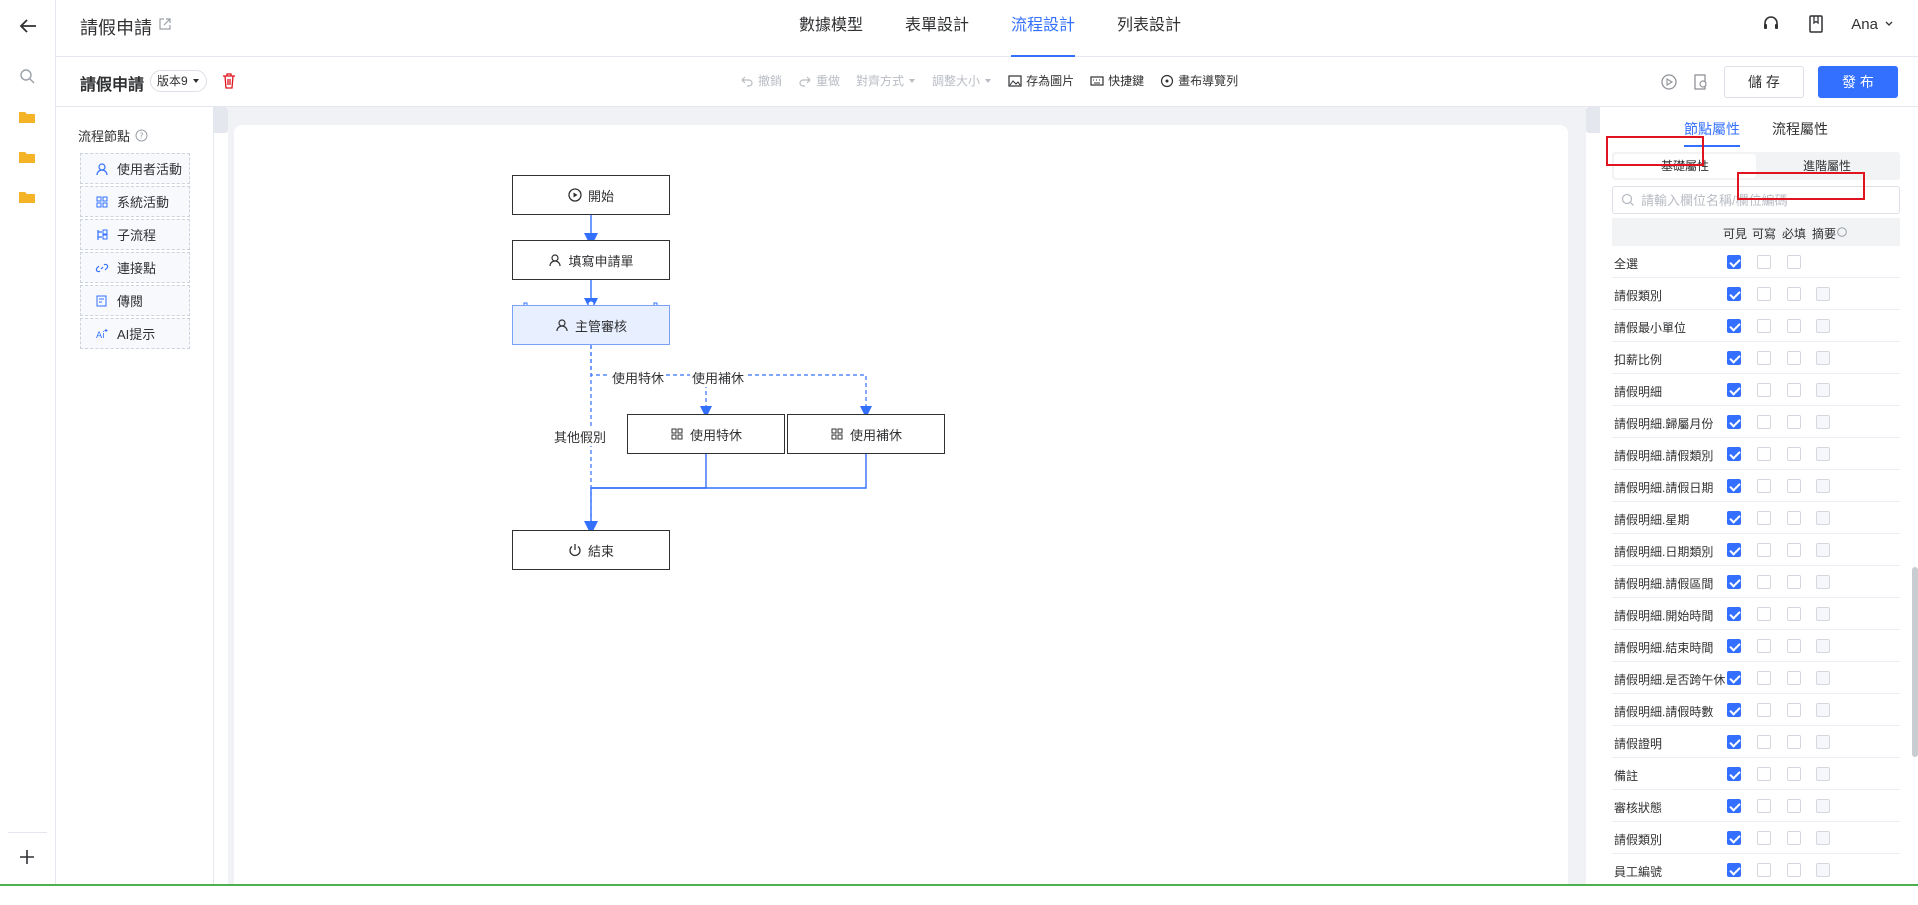 The width and height of the screenshot is (1918, 905). I want to click on flow-node-fill-form: 填寫申請單, so click(591, 260).